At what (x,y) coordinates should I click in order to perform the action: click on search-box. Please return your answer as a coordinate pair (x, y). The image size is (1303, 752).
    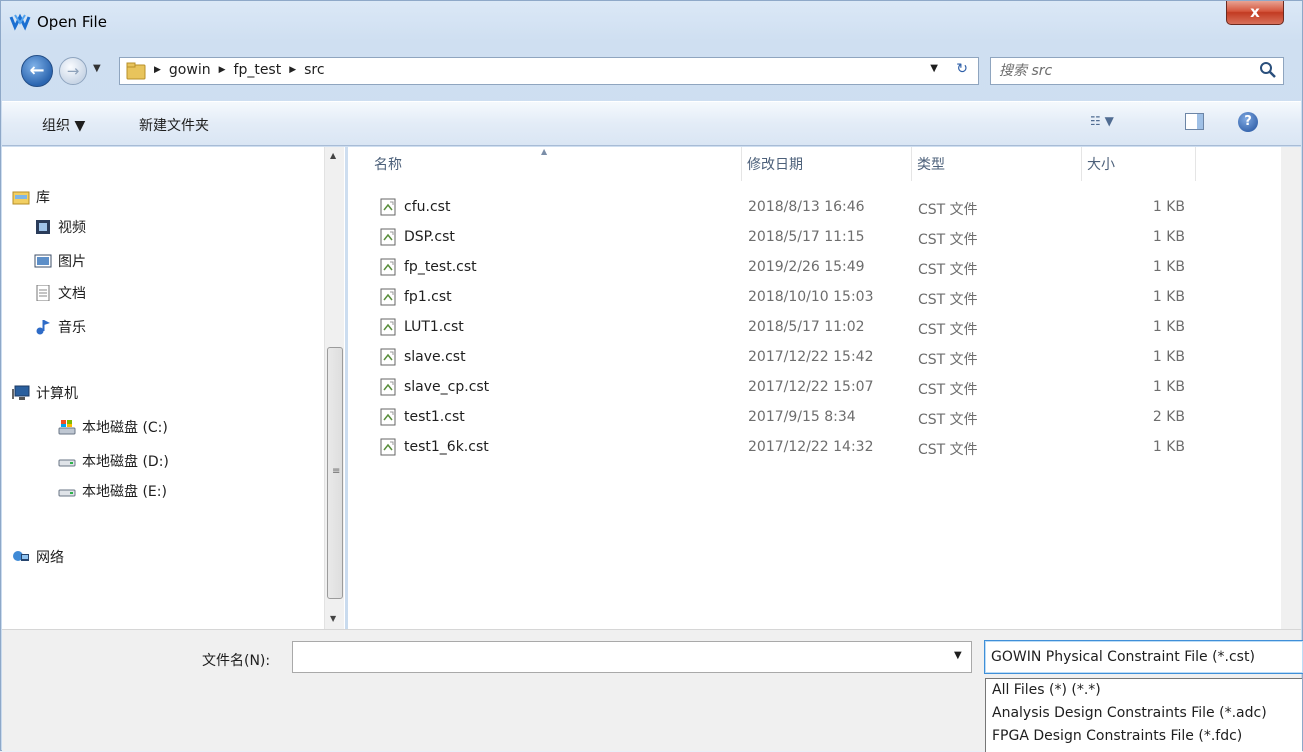
    Looking at the image, I should click on (1137, 71).